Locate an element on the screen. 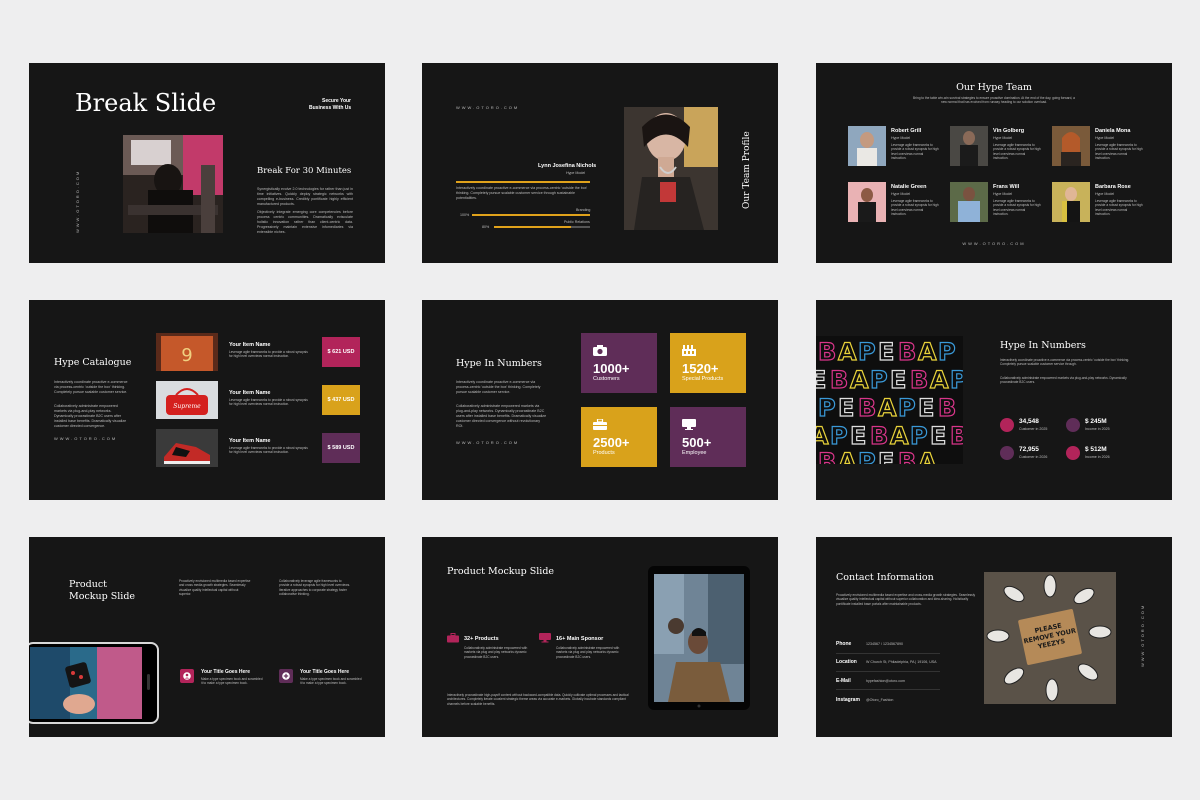 The height and width of the screenshot is (800, 1200). stat-caption: Income in 2026 is located at coordinates (1097, 457).